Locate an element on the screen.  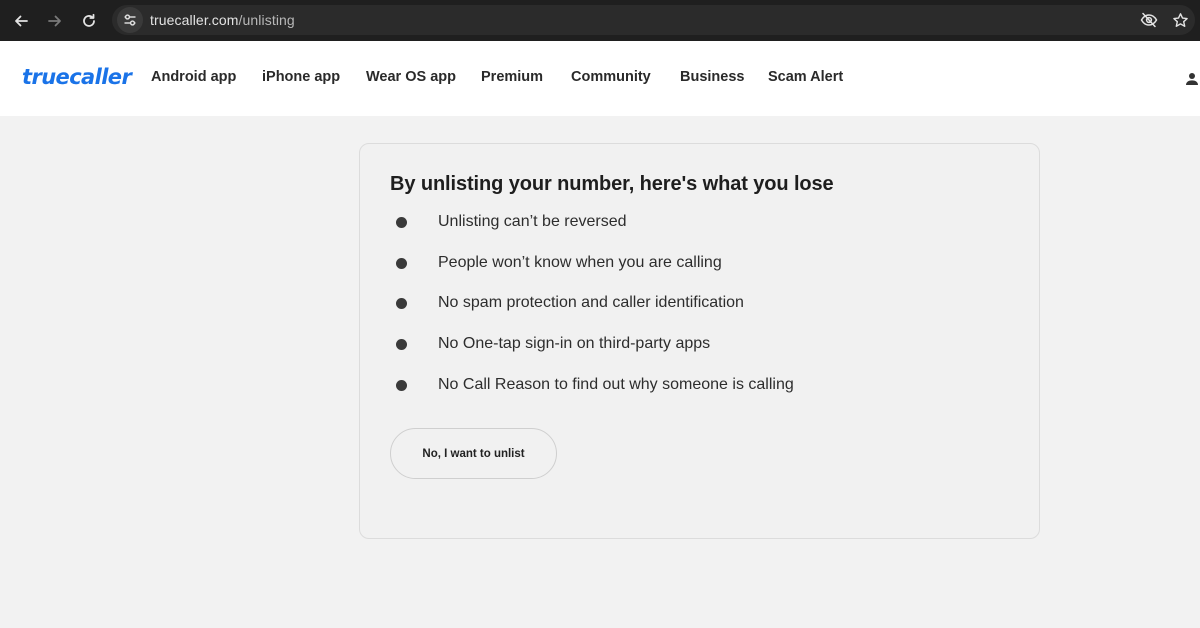
reload-icon is located at coordinates (89, 21).